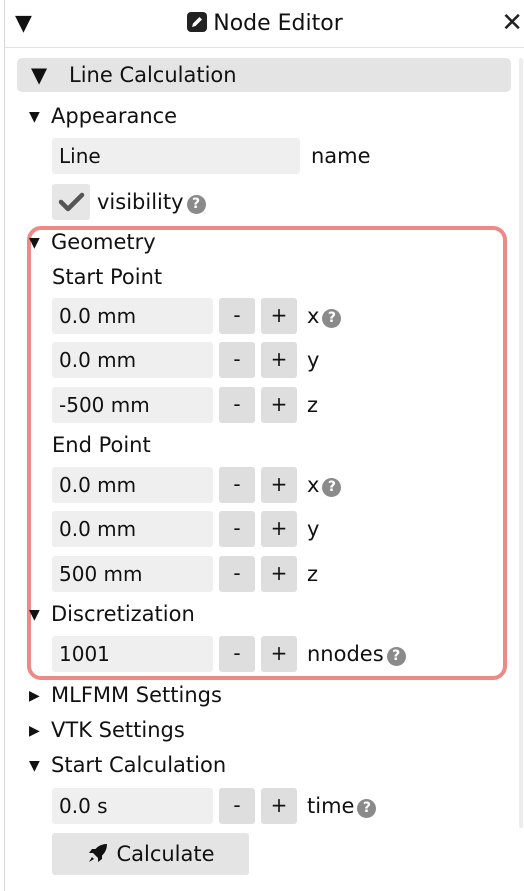 The image size is (524, 891). I want to click on section-line-calculation-label: Line Calculation, so click(153, 75).